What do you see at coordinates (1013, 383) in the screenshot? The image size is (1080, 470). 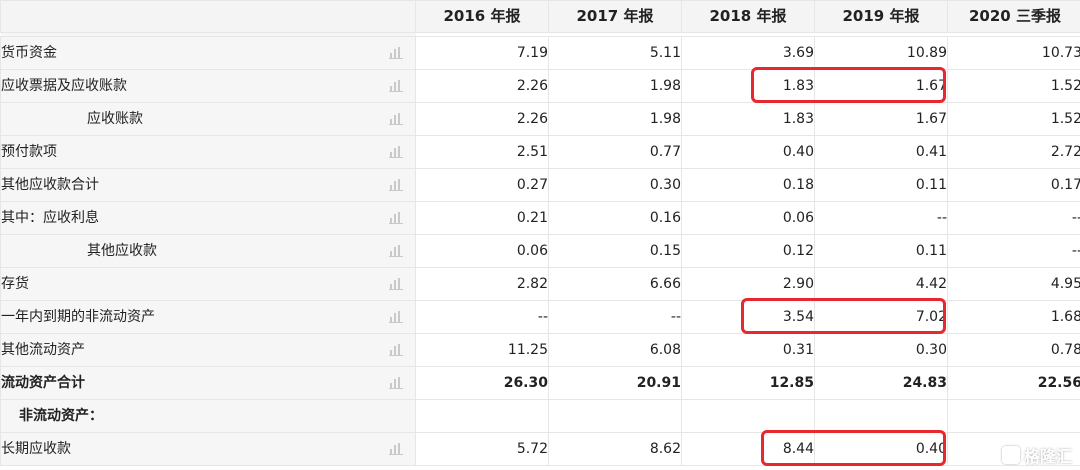 I see `value-cell: 22.56` at bounding box center [1013, 383].